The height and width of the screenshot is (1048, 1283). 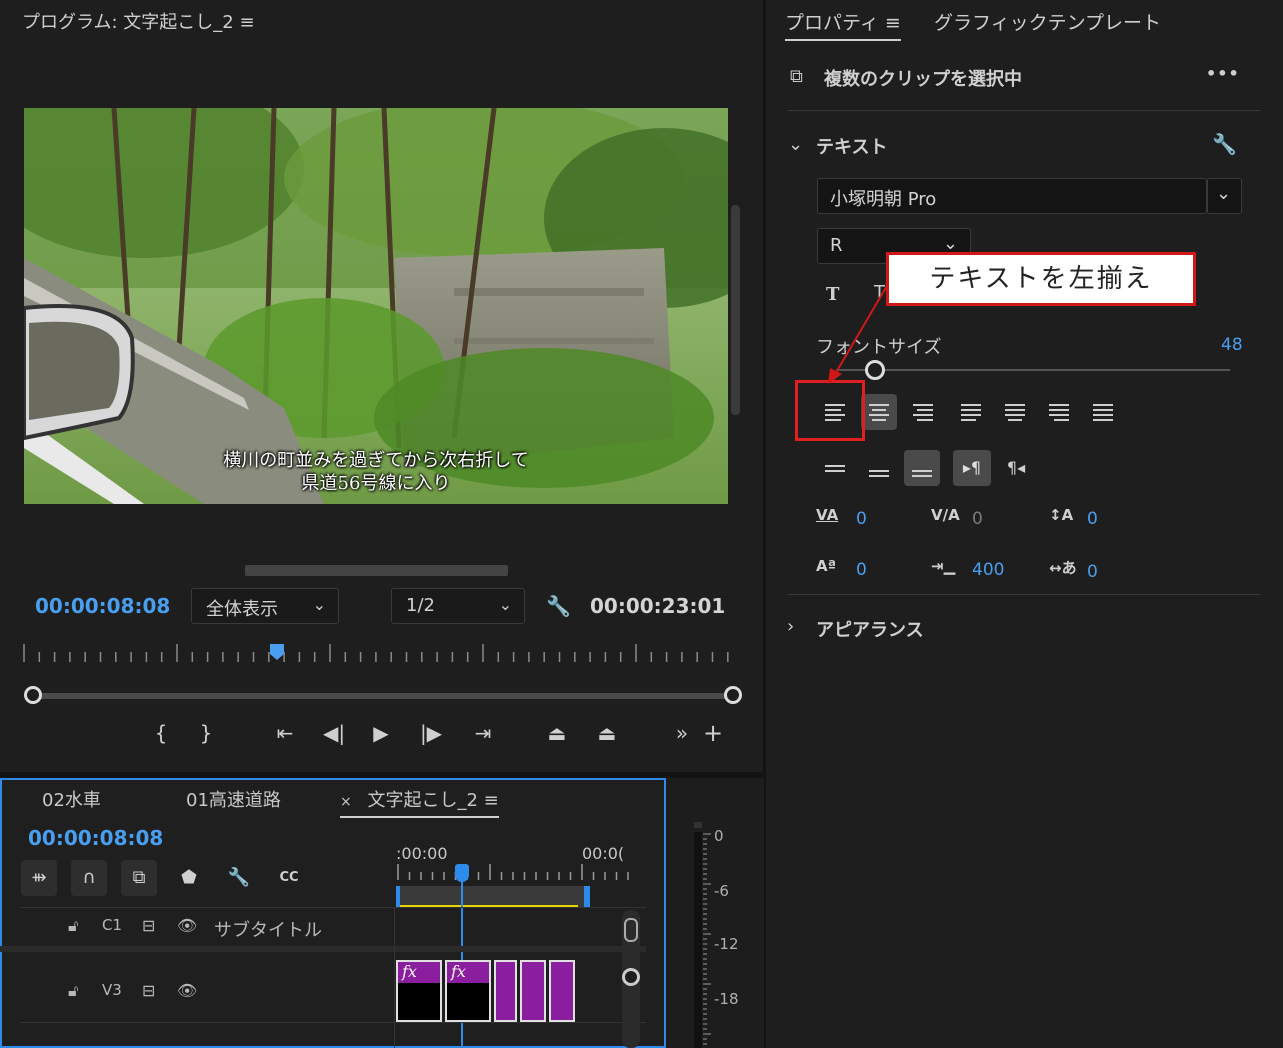 I want to click on program-title: プログラム: 文字起こし_2, so click(x=128, y=22).